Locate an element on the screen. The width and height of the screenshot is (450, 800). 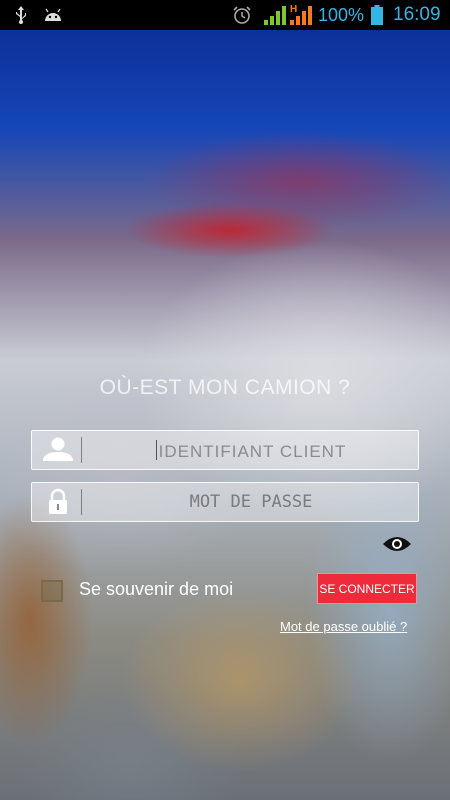
page-title: OÙ-EST MON CAMION ? is located at coordinates (225, 387).